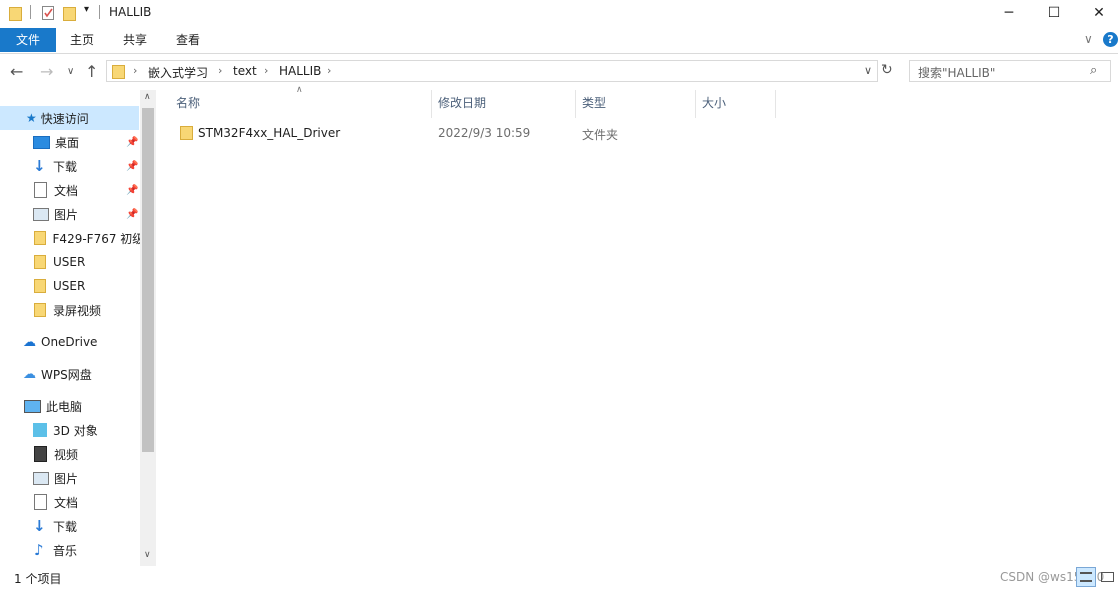 This screenshot has height=591, width=1118. What do you see at coordinates (178, 72) in the screenshot?
I see `breadcrumb-item: 嵌入式学习` at bounding box center [178, 72].